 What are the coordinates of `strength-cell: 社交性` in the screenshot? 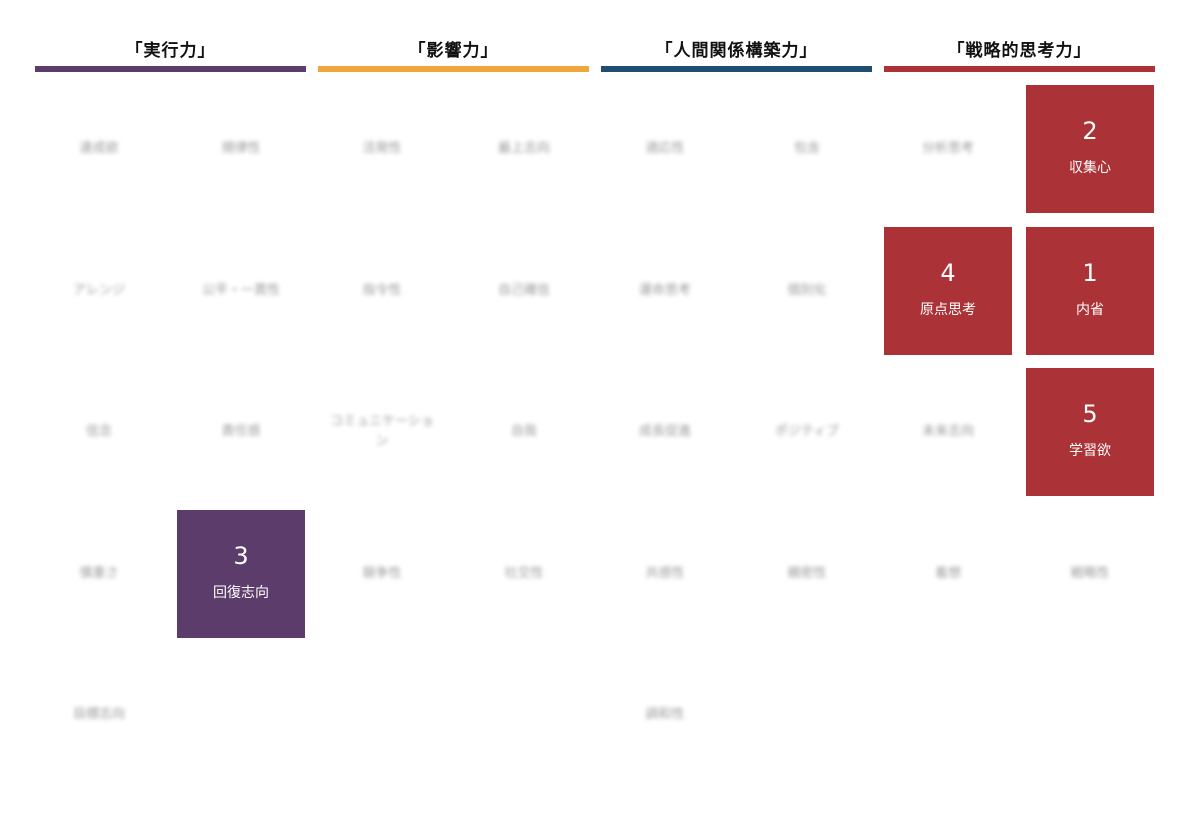 It's located at (524, 574).